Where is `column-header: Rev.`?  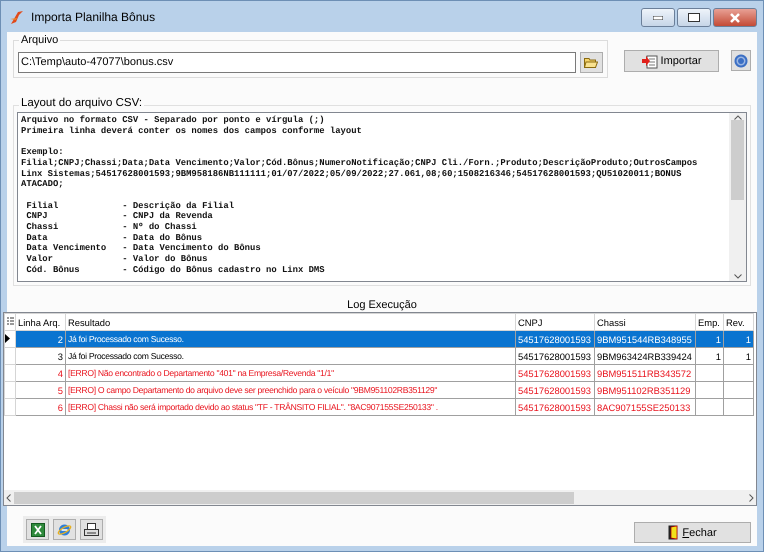 column-header: Rev. is located at coordinates (739, 322).